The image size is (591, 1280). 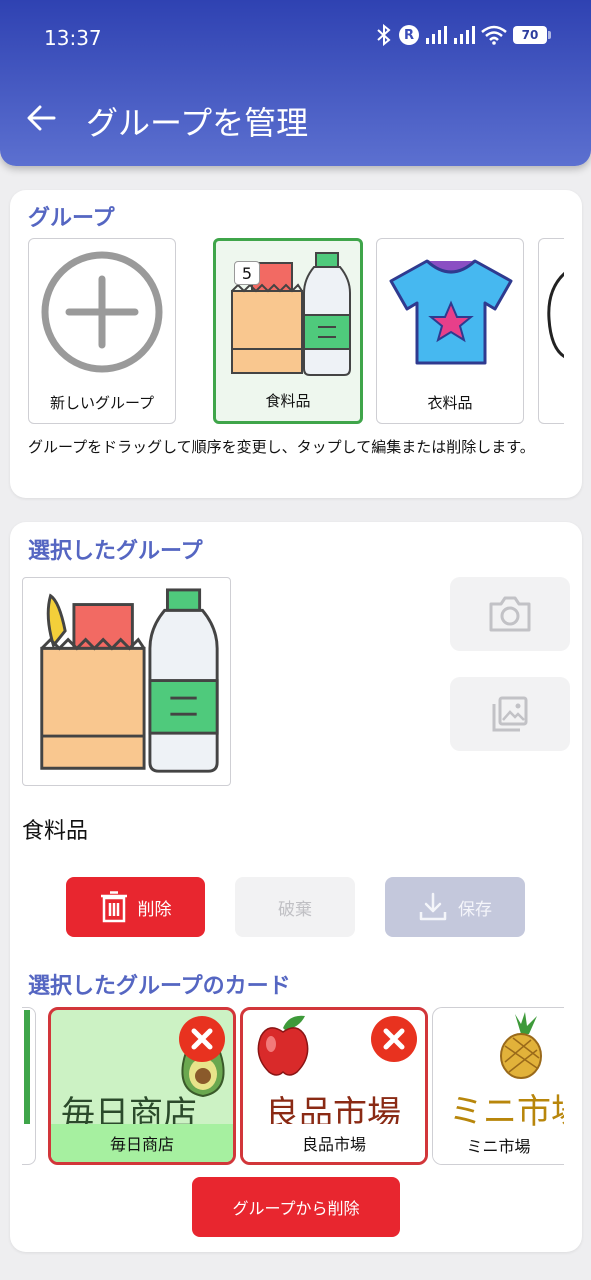 I want to click on pineapple-icon, so click(x=521, y=1045).